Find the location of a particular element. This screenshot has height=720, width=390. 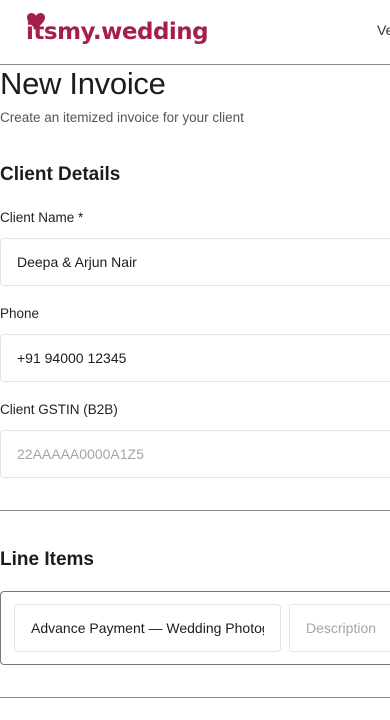

gstin-input is located at coordinates (195, 454).